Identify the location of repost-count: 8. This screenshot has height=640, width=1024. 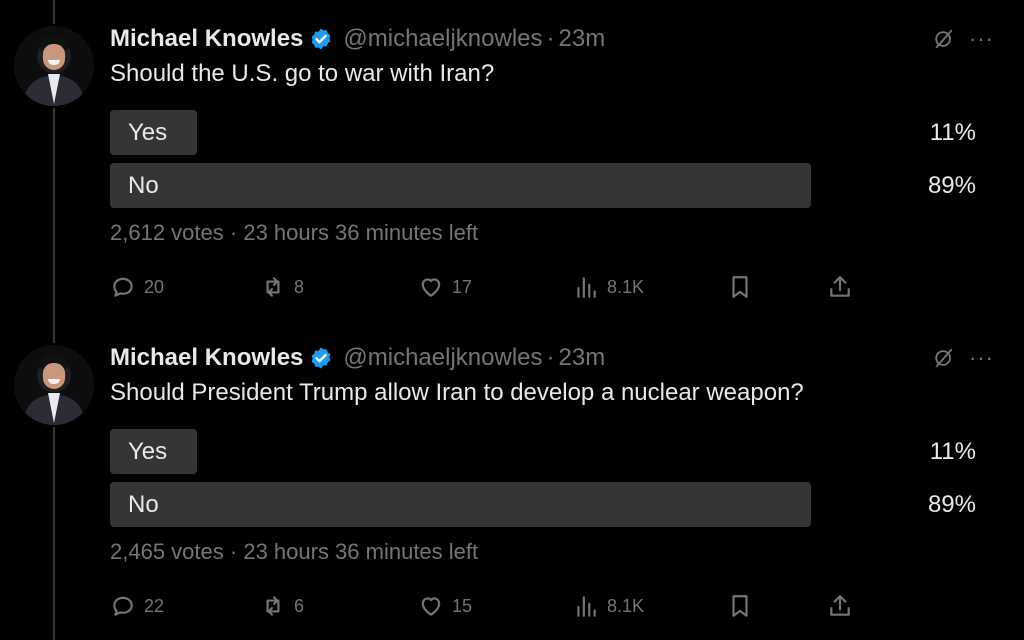
(299, 286).